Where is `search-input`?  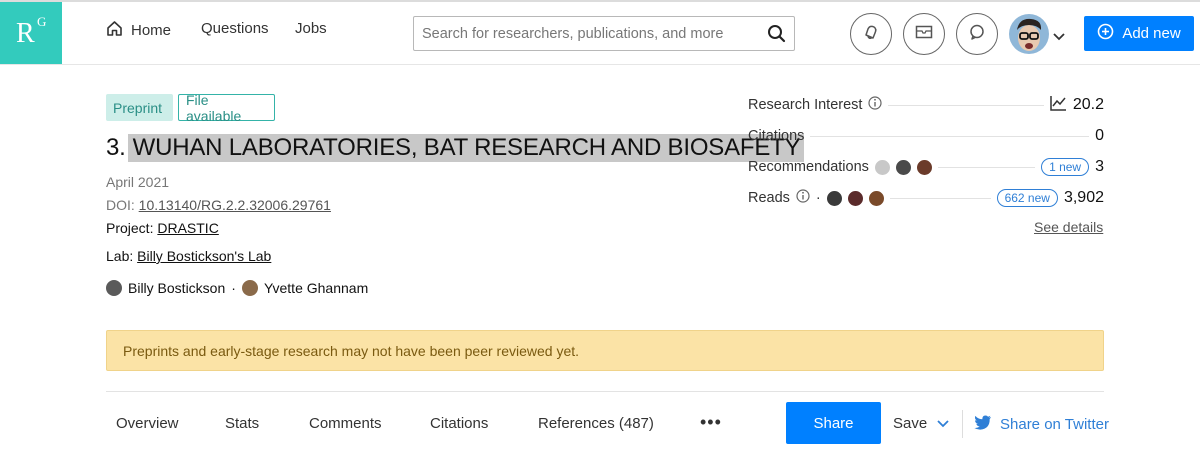 search-input is located at coordinates (587, 34).